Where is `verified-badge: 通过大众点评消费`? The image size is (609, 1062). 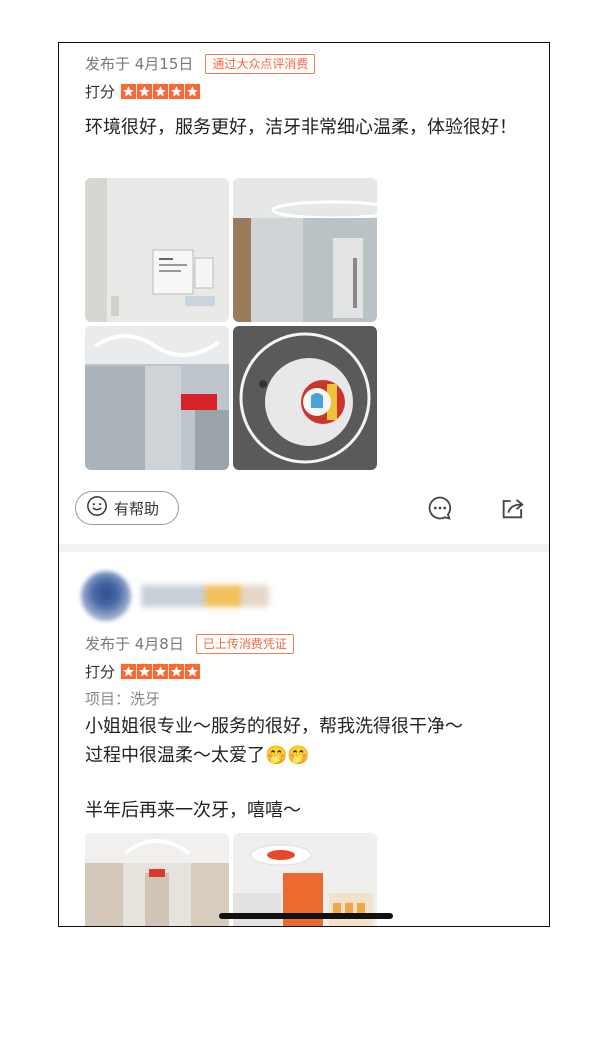
verified-badge: 通过大众点评消费 is located at coordinates (260, 63).